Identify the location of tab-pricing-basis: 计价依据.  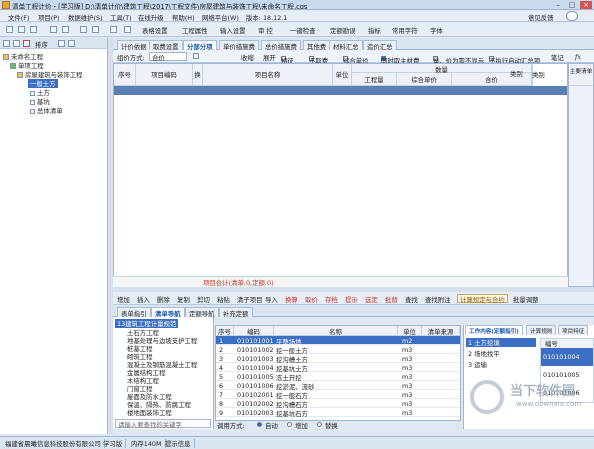
(134, 45).